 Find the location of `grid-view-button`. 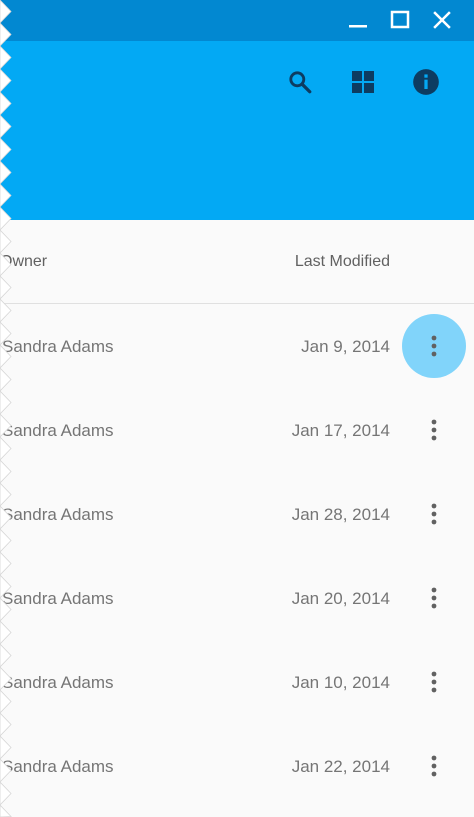

grid-view-button is located at coordinates (363, 82).